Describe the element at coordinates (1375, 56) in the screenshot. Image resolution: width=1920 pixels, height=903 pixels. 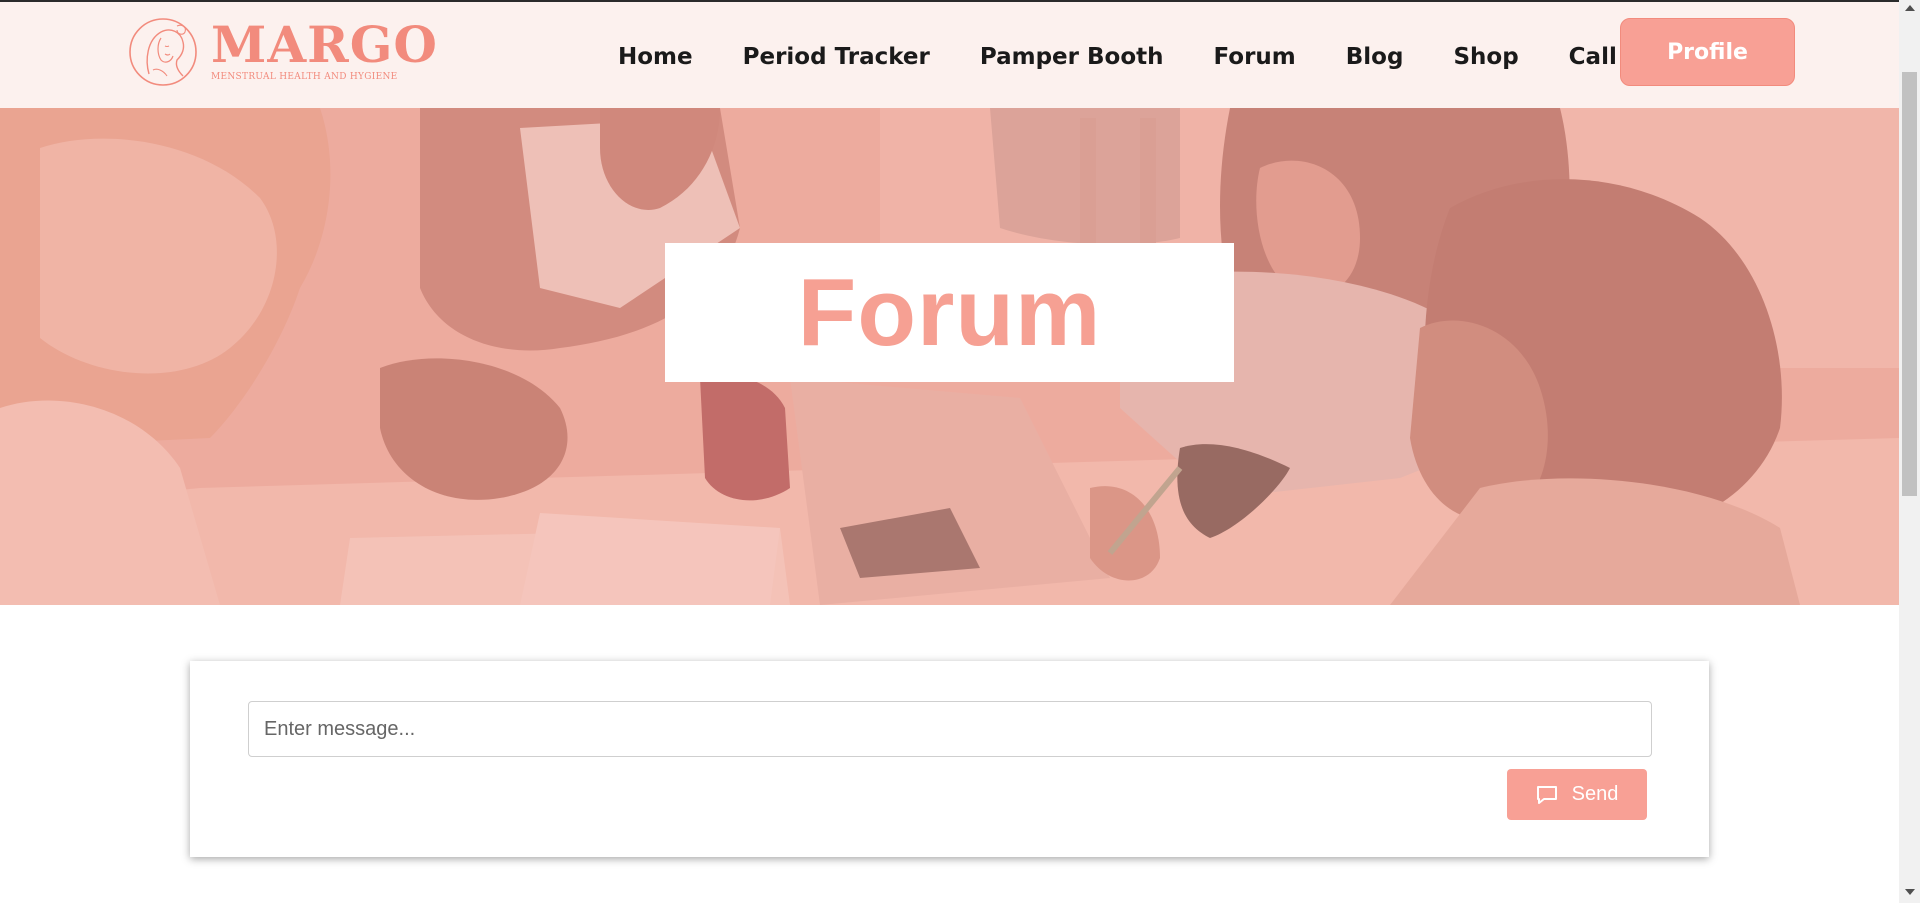
I see `nav-blog: Blog` at that location.